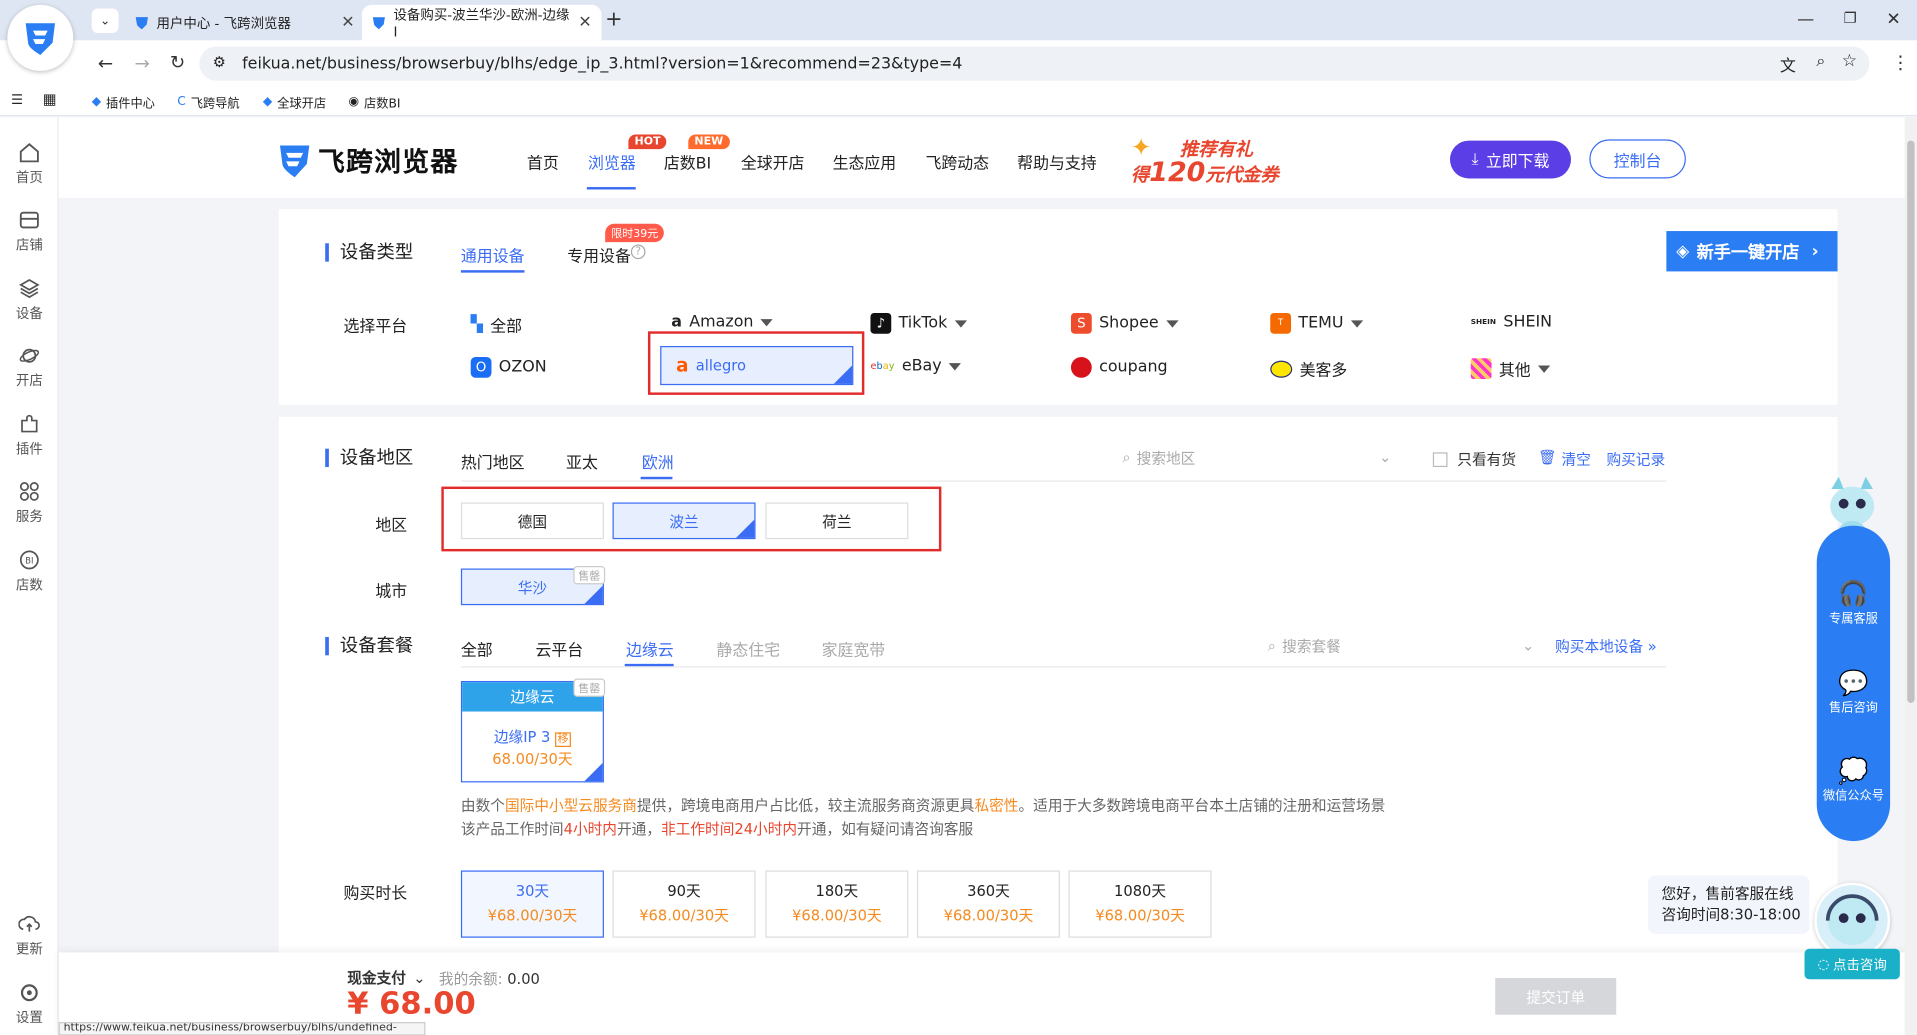  I want to click on platform-tiktok: ♪ TikTok, so click(918, 323).